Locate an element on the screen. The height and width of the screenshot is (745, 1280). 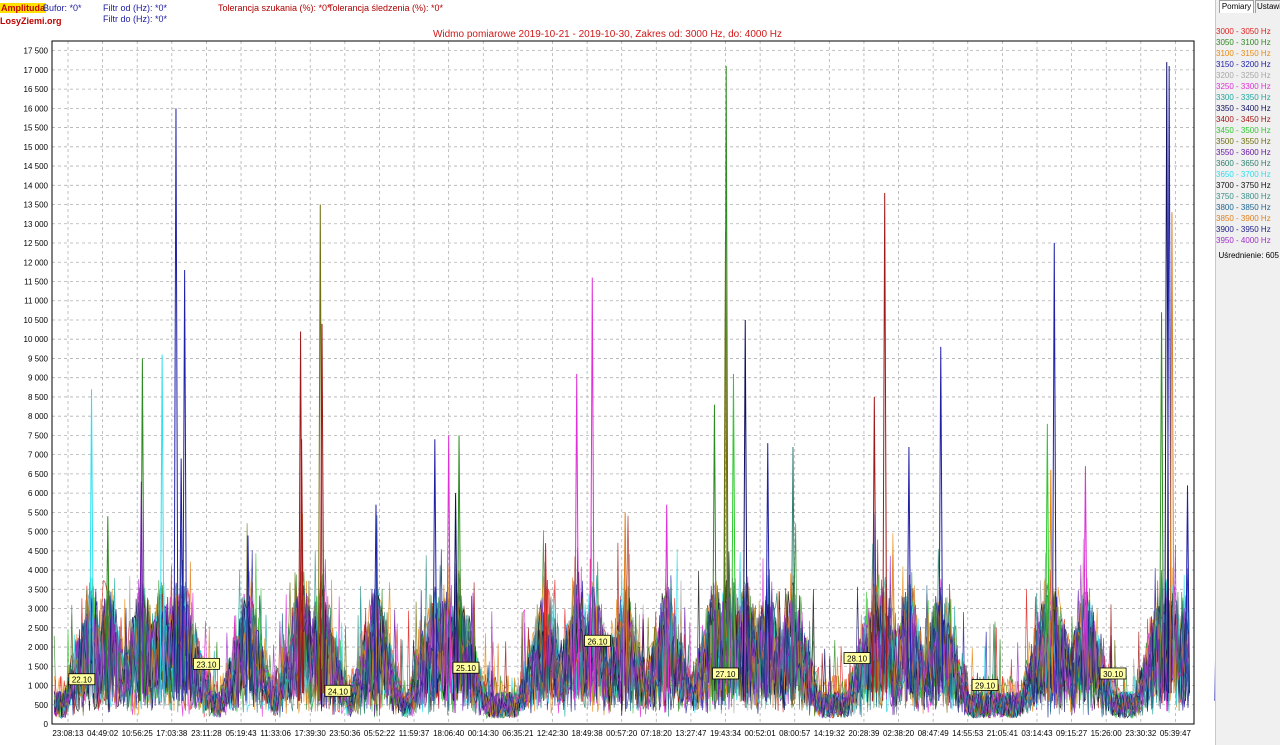
x-tick-label: 12:42:30 is located at coordinates (553, 733).